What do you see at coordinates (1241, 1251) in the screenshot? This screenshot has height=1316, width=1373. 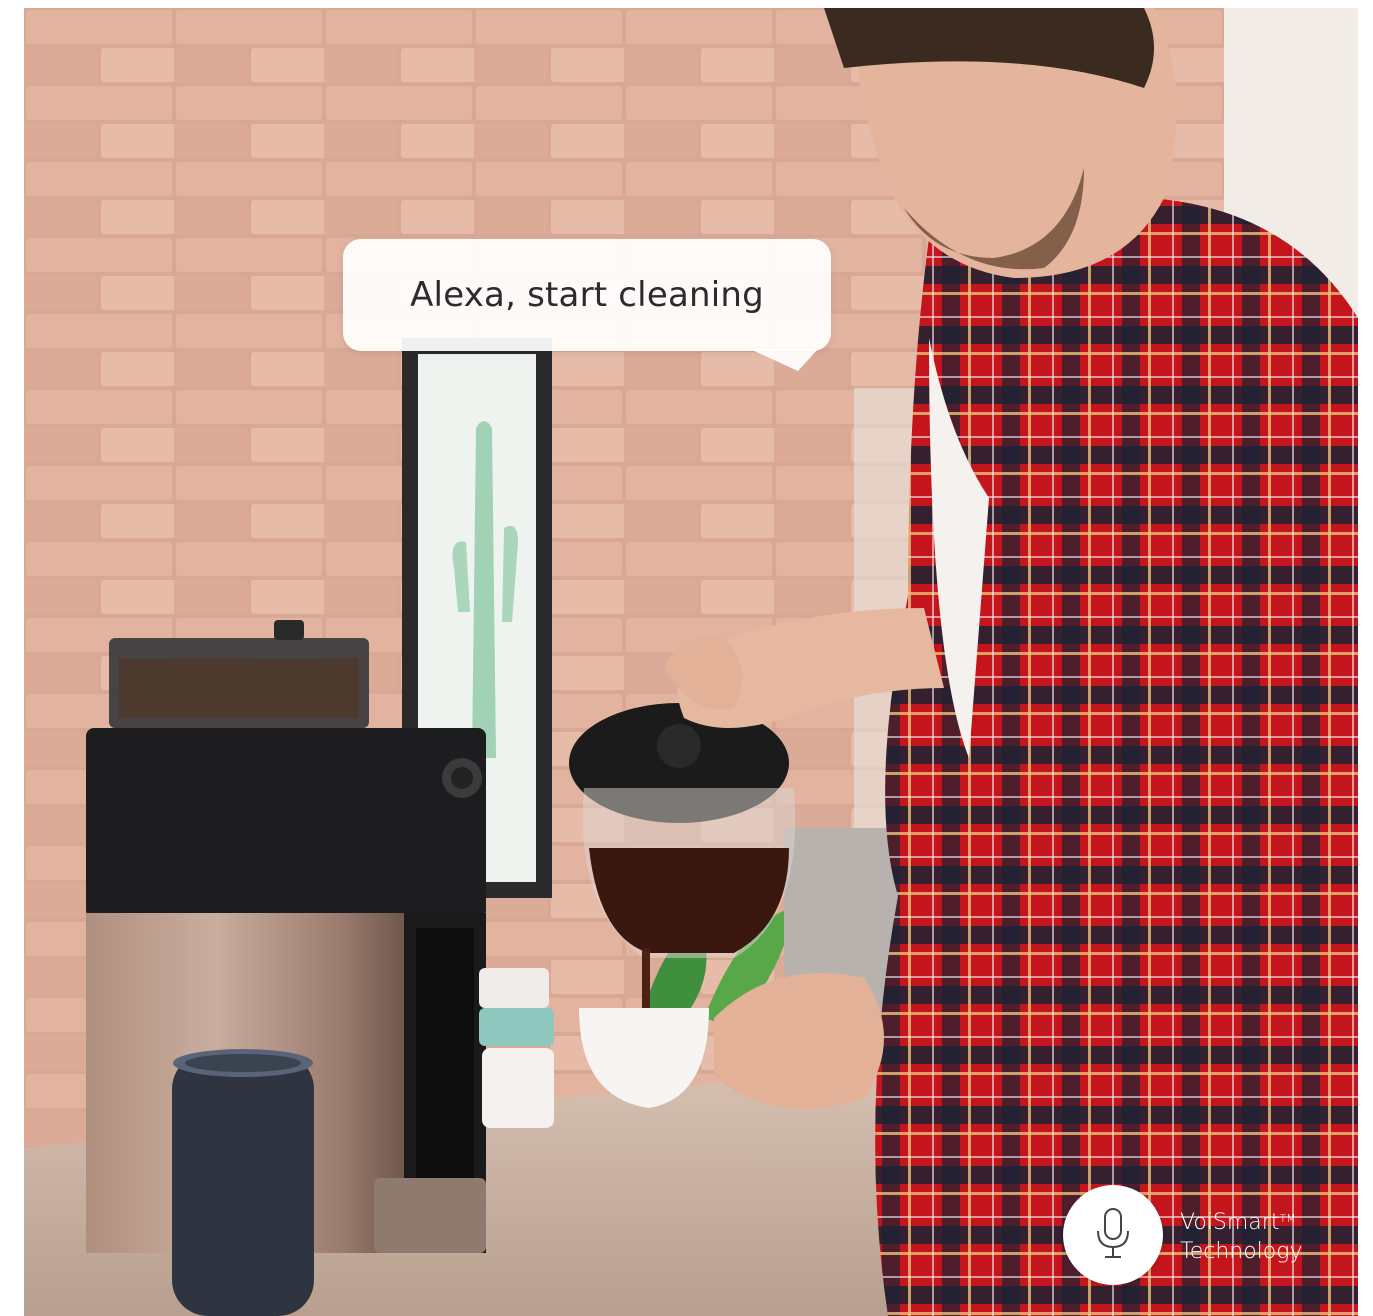 I see `brand-subtitle: Technology` at bounding box center [1241, 1251].